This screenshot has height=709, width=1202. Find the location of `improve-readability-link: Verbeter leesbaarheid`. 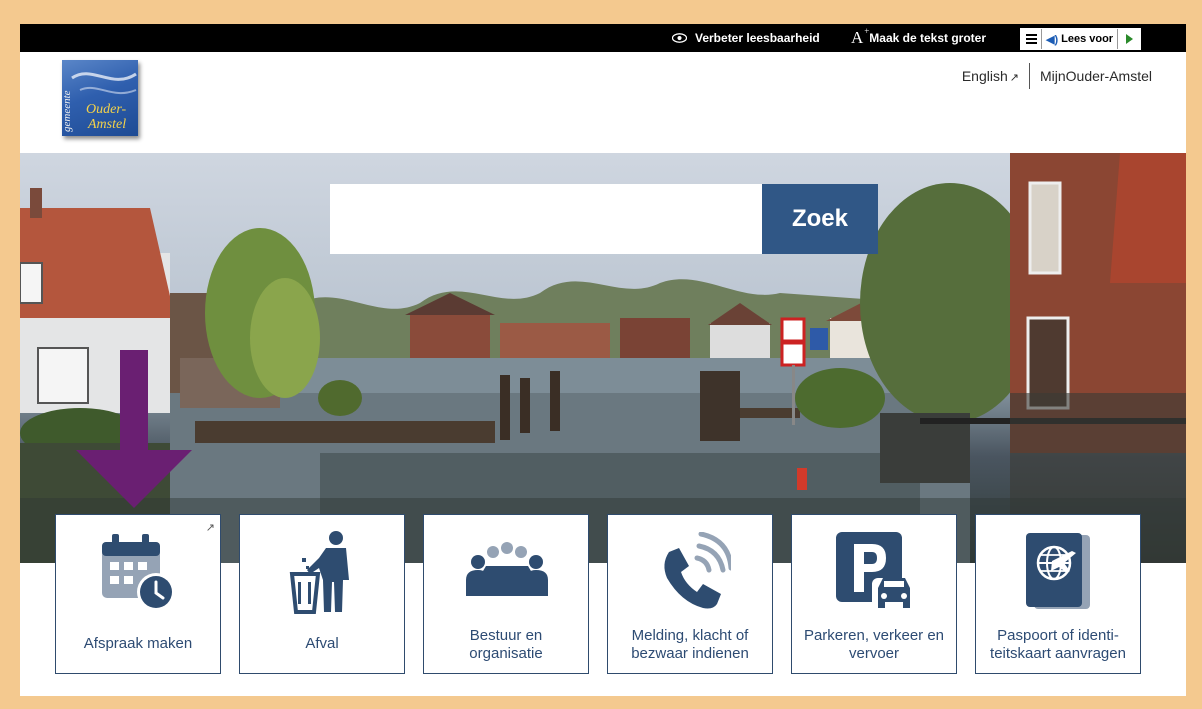

improve-readability-link: Verbeter leesbaarheid is located at coordinates (746, 38).